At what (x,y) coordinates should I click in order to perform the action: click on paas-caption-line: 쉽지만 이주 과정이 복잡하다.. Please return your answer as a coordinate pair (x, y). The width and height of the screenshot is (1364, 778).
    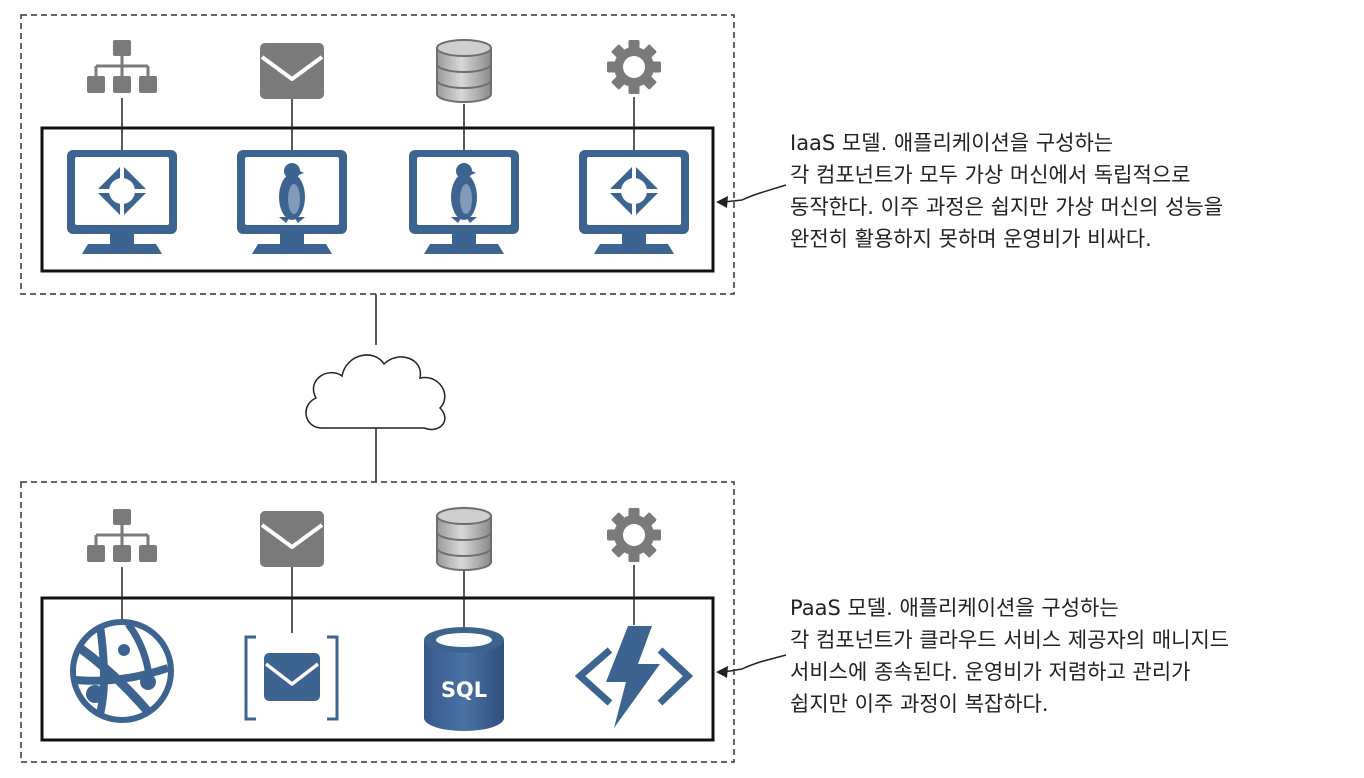
    Looking at the image, I should click on (919, 704).